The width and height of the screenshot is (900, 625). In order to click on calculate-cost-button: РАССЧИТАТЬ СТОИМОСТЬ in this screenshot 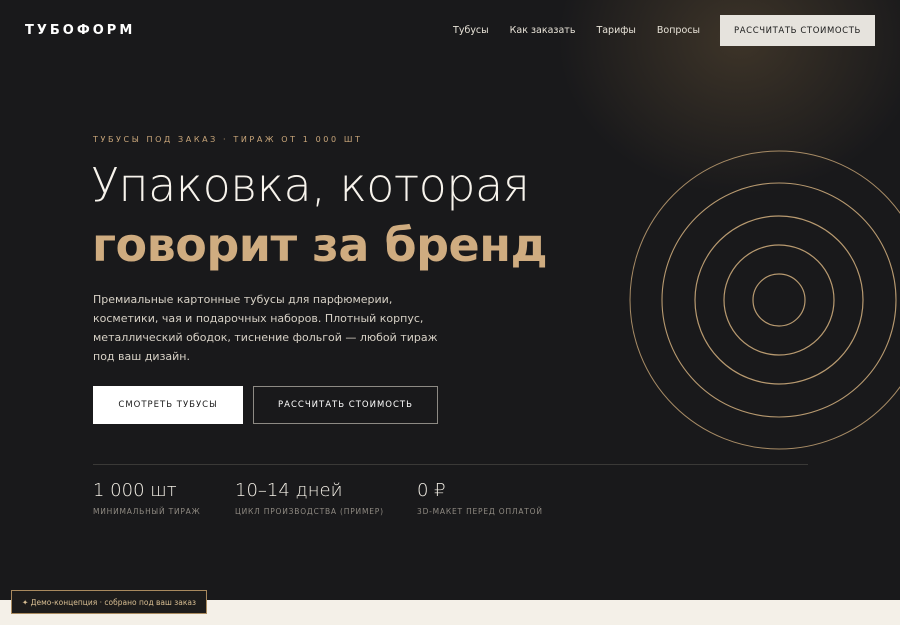, I will do `click(345, 405)`.